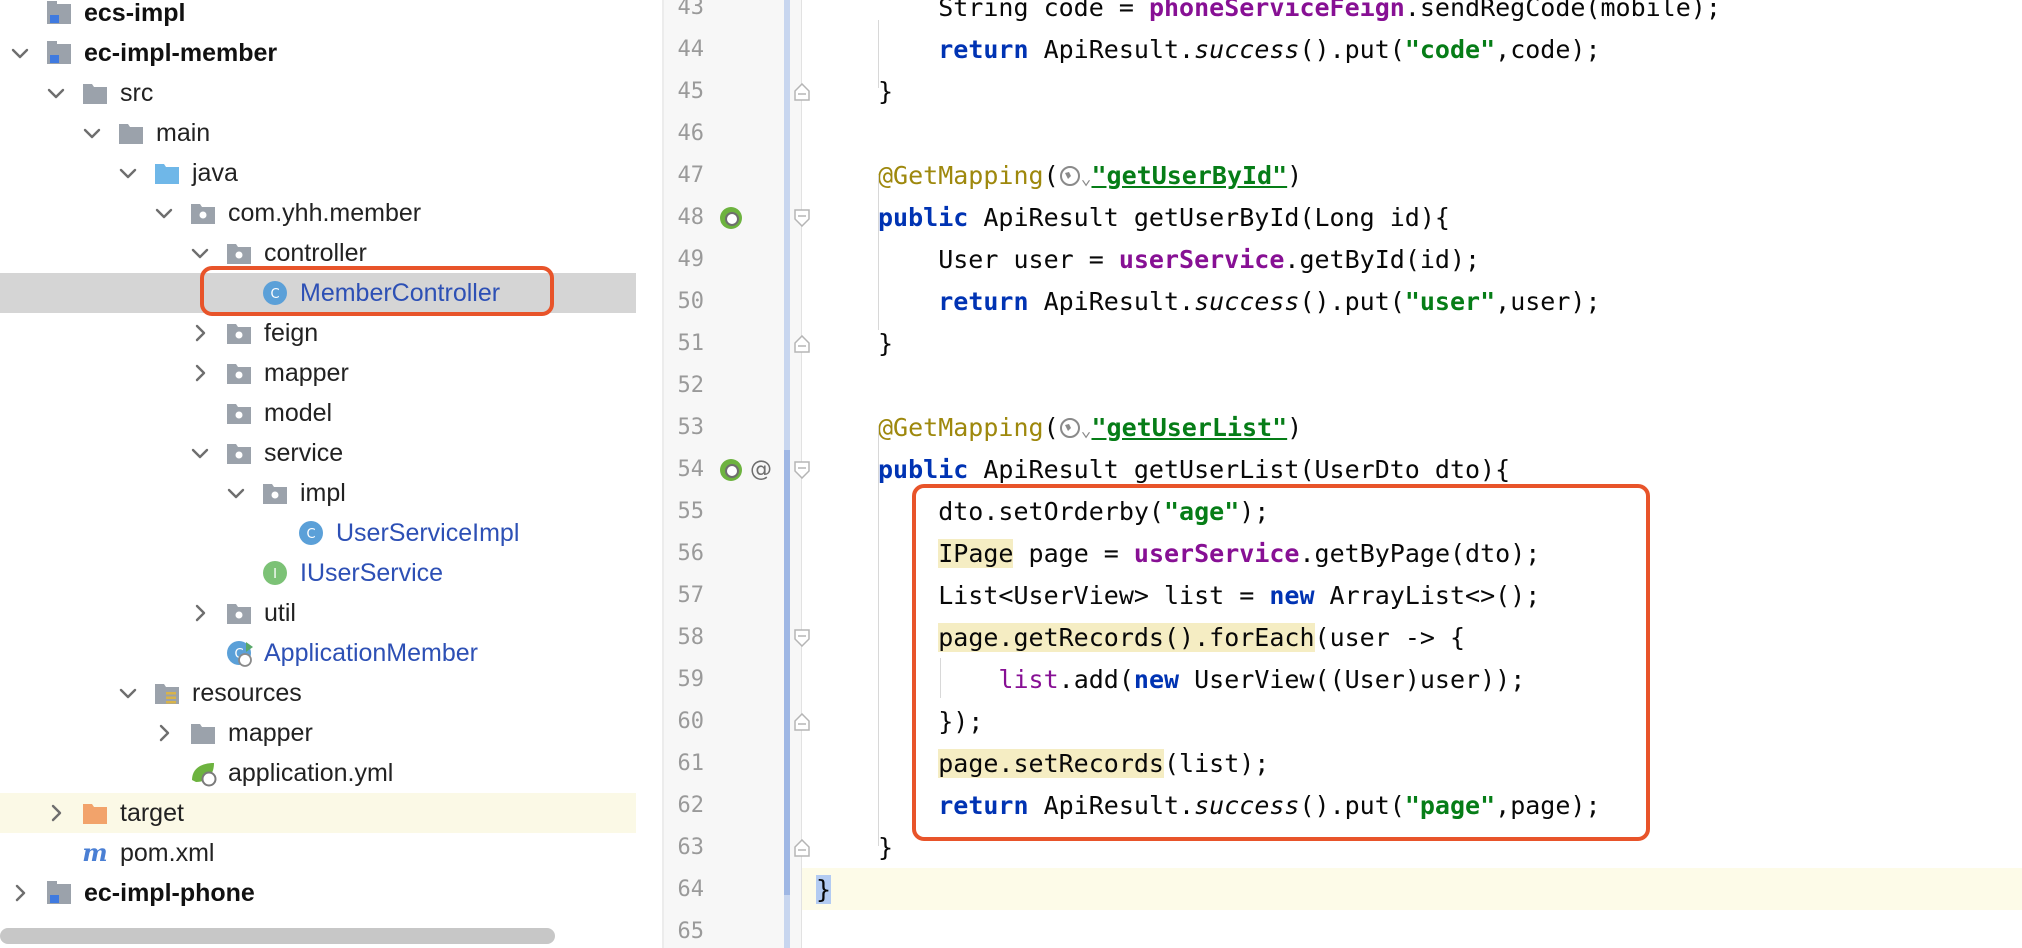 This screenshot has width=2022, height=948. What do you see at coordinates (691, 637) in the screenshot?
I see `line-number: 58` at bounding box center [691, 637].